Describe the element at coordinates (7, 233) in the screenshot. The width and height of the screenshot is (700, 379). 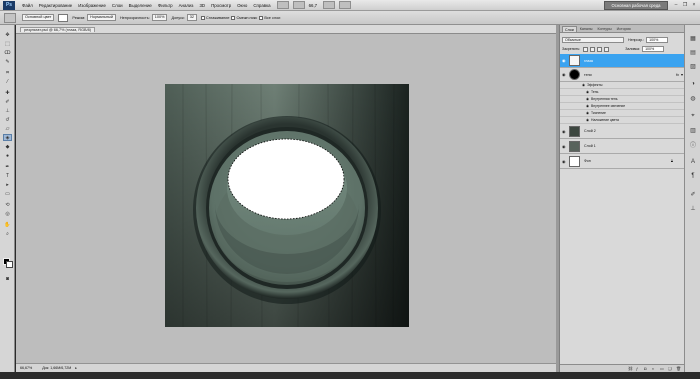
I see `zoom-tool-icon: ⌕` at that location.